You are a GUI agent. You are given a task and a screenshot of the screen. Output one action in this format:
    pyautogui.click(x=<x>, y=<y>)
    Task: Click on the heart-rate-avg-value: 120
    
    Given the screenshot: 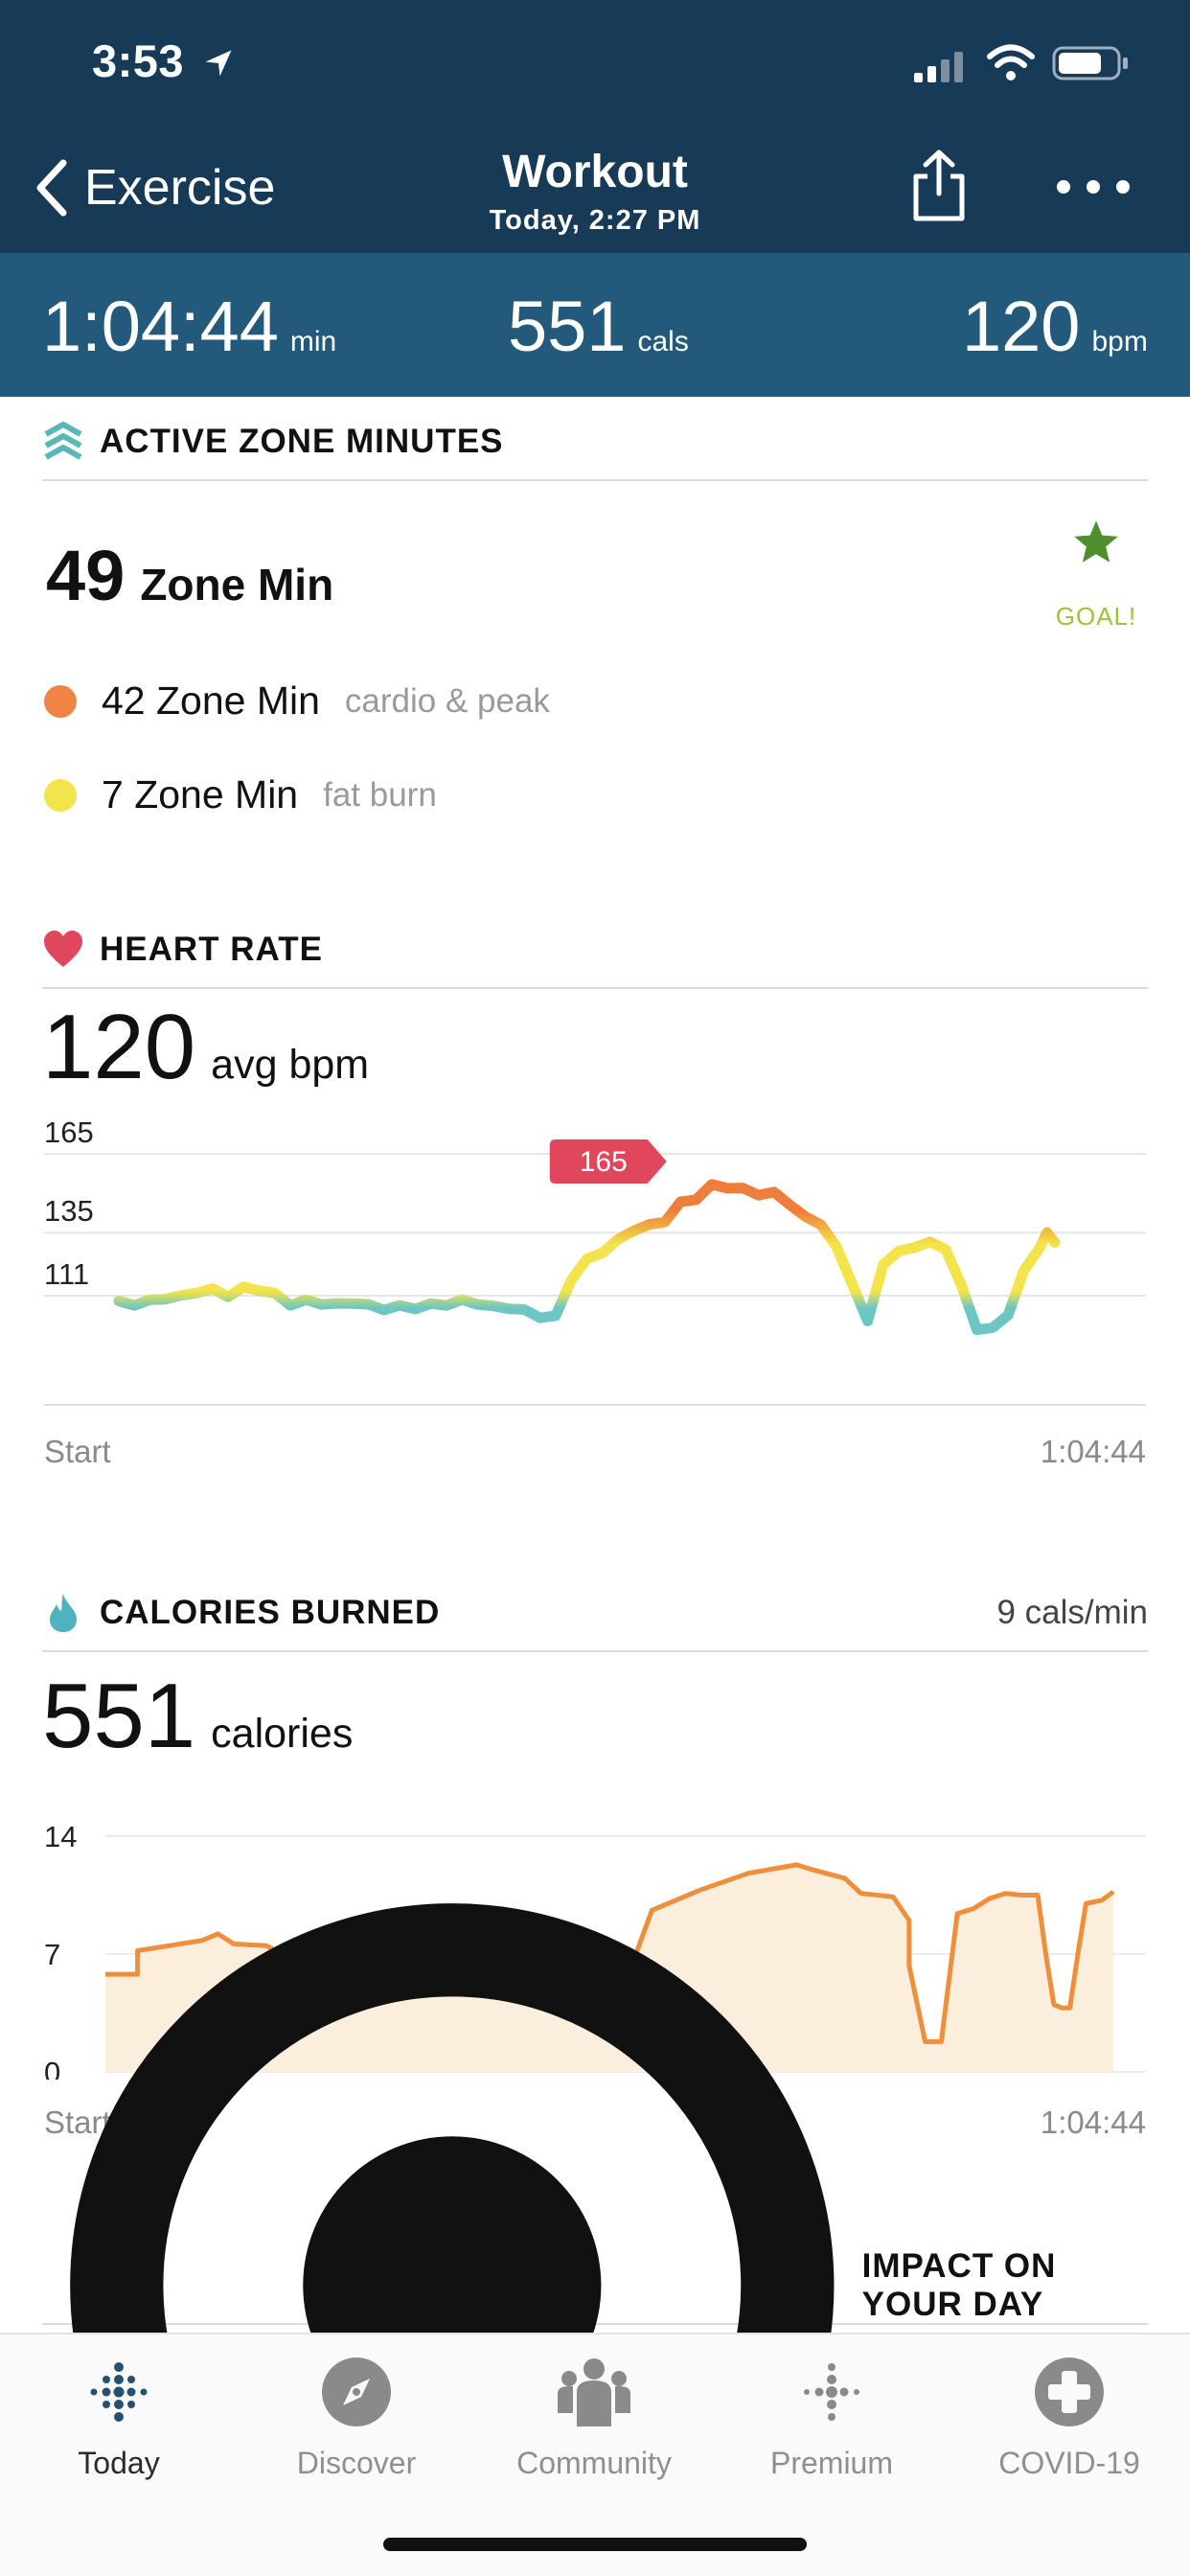 What is the action you would take?
    pyautogui.click(x=119, y=1047)
    